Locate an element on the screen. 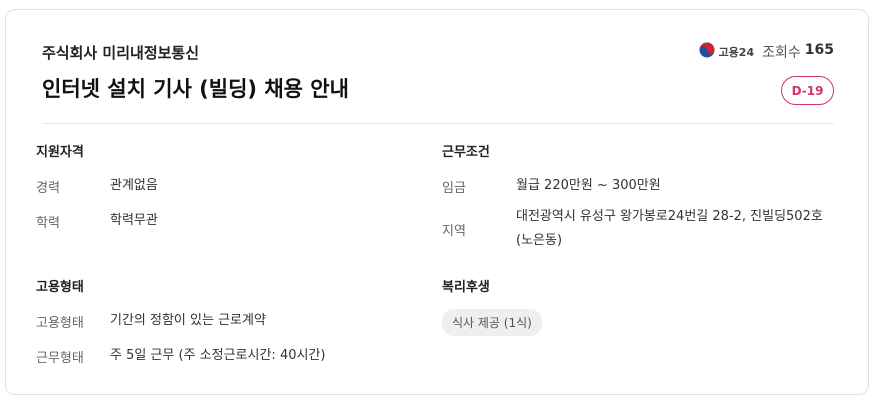 The height and width of the screenshot is (406, 883). row-label: 임금 is located at coordinates (454, 188).